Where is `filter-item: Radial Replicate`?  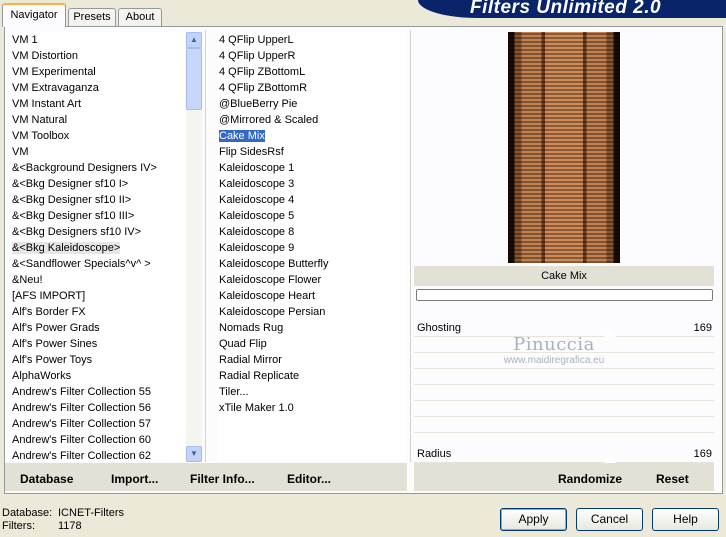 filter-item: Radial Replicate is located at coordinates (312, 376).